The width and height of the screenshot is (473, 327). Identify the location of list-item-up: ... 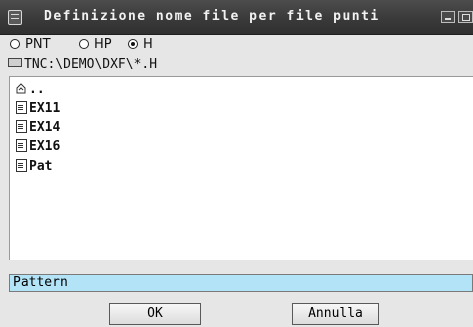
(30, 91).